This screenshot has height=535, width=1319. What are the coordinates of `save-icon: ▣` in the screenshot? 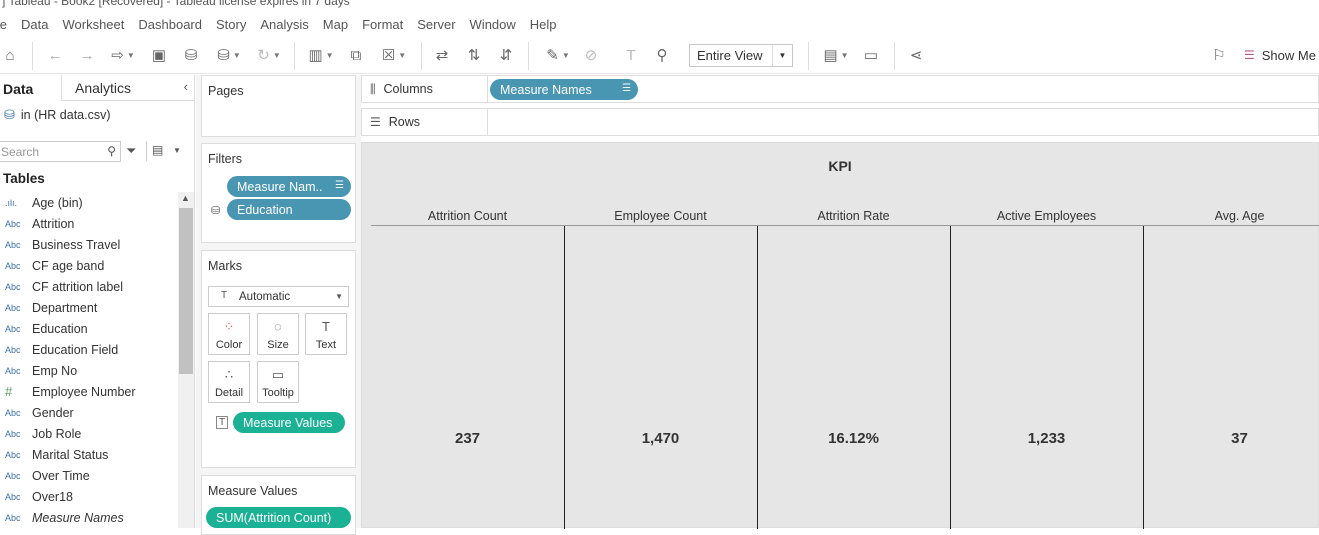 It's located at (159, 55).